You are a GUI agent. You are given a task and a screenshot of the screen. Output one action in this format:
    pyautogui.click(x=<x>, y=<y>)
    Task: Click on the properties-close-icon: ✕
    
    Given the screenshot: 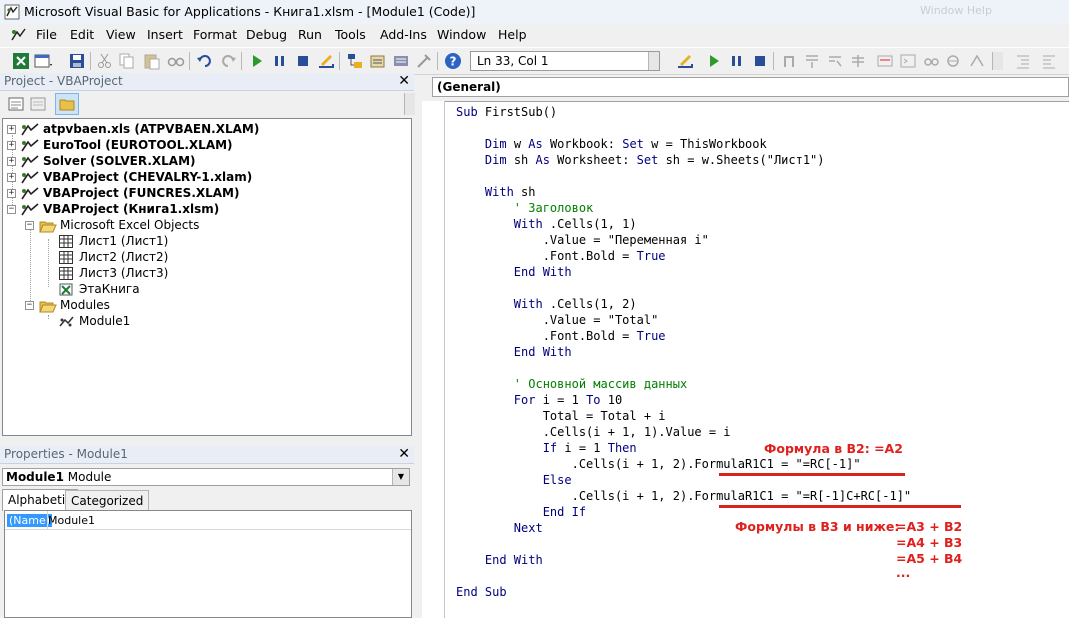 What is the action you would take?
    pyautogui.click(x=404, y=454)
    